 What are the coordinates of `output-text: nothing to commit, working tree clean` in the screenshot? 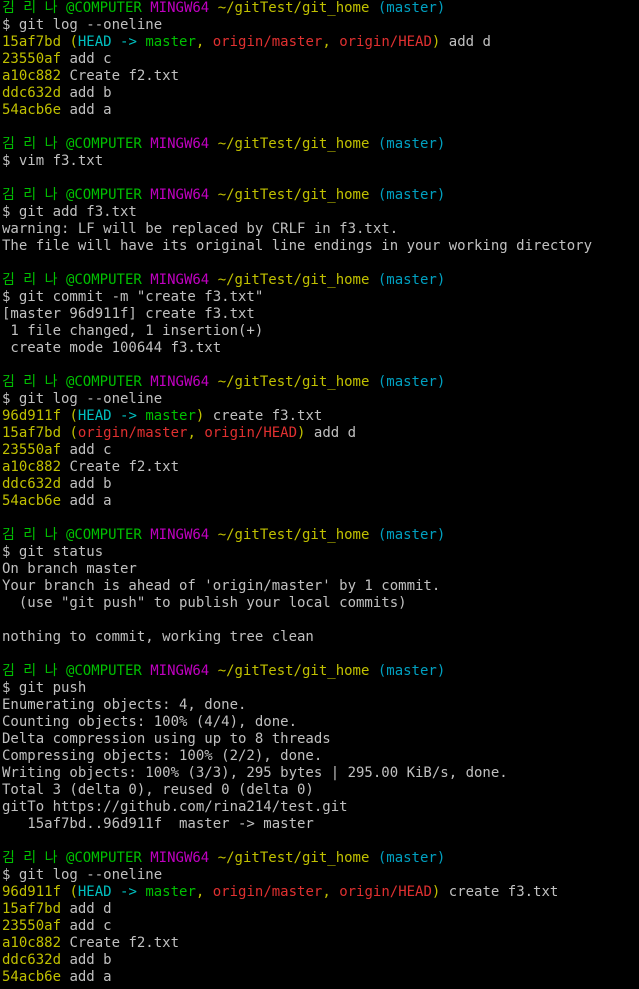 It's located at (158, 637).